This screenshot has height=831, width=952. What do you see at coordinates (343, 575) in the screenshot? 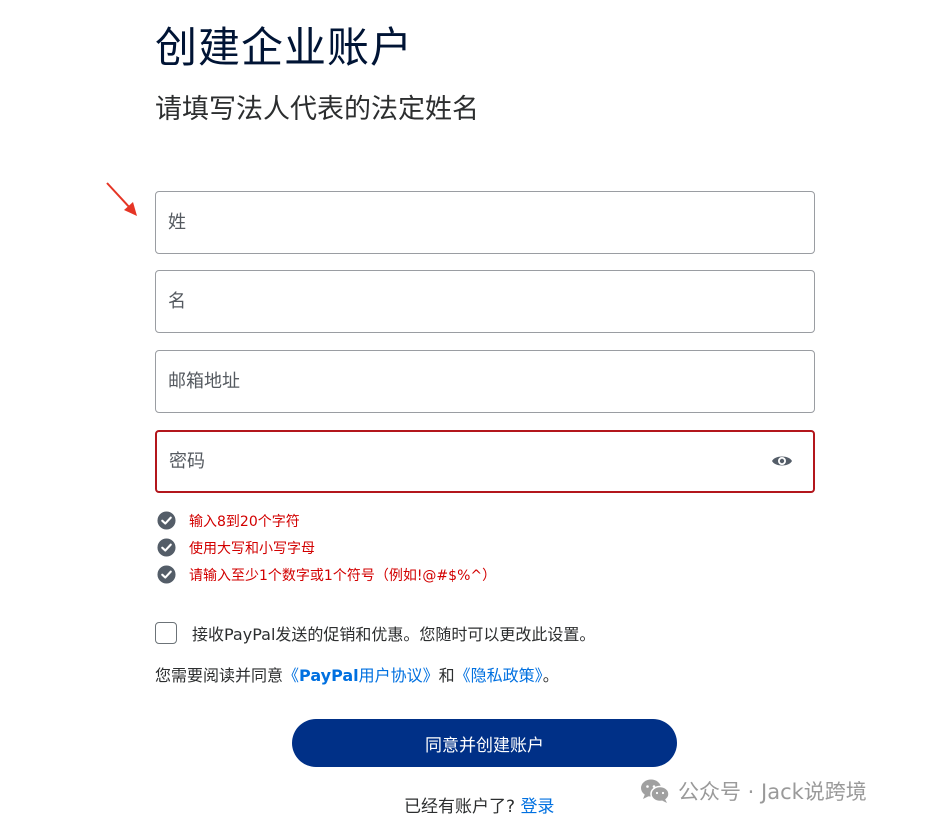
I see `password-rule-text: 请输入至少1个数字或1个符号（例如!@#$%^）` at bounding box center [343, 575].